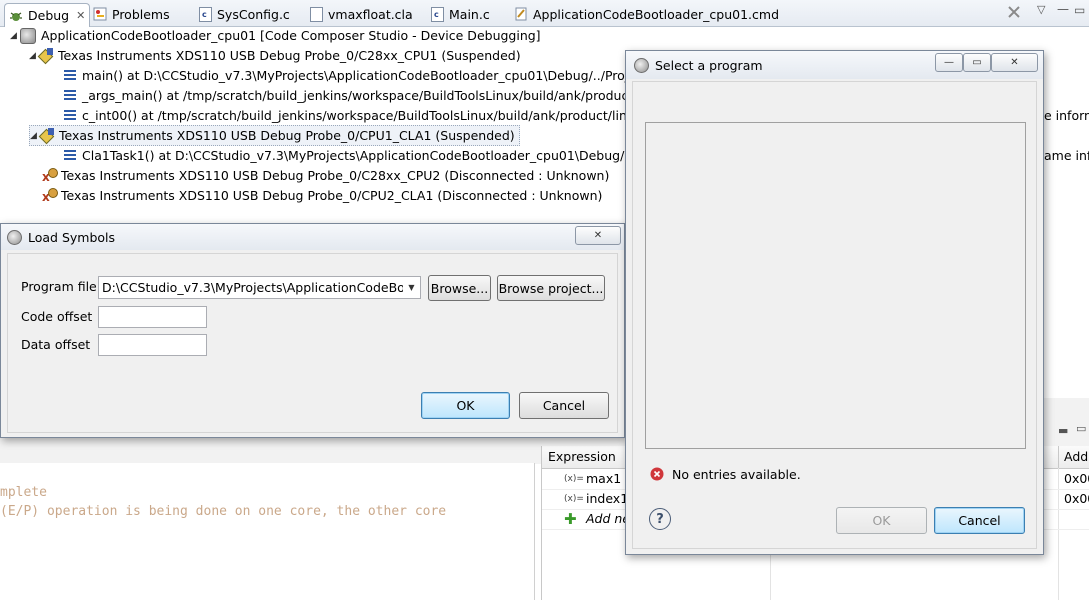  I want to click on expression-name: index1, so click(607, 498).